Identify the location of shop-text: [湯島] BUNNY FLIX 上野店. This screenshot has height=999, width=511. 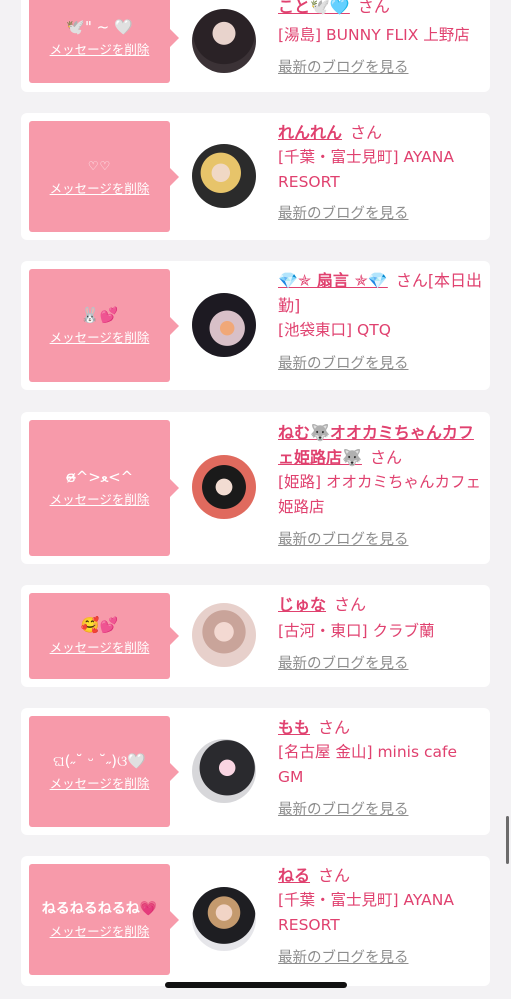
(374, 35).